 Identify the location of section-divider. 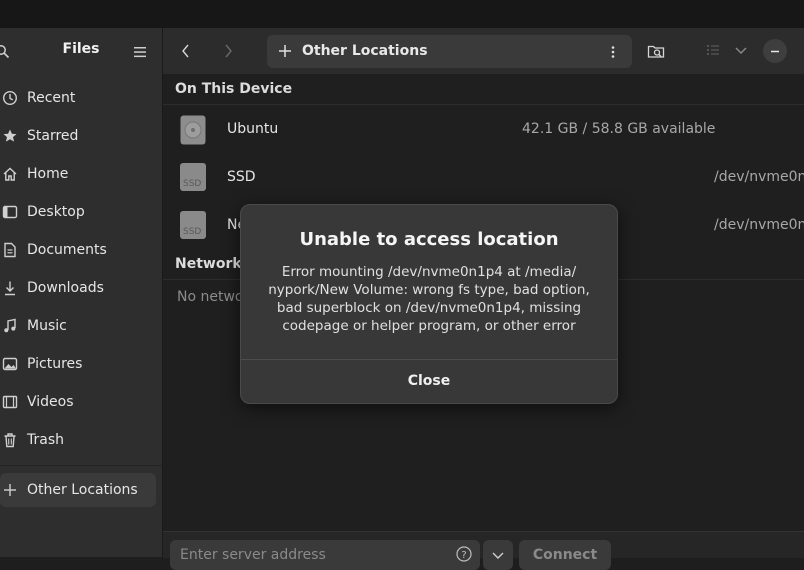
(483, 104).